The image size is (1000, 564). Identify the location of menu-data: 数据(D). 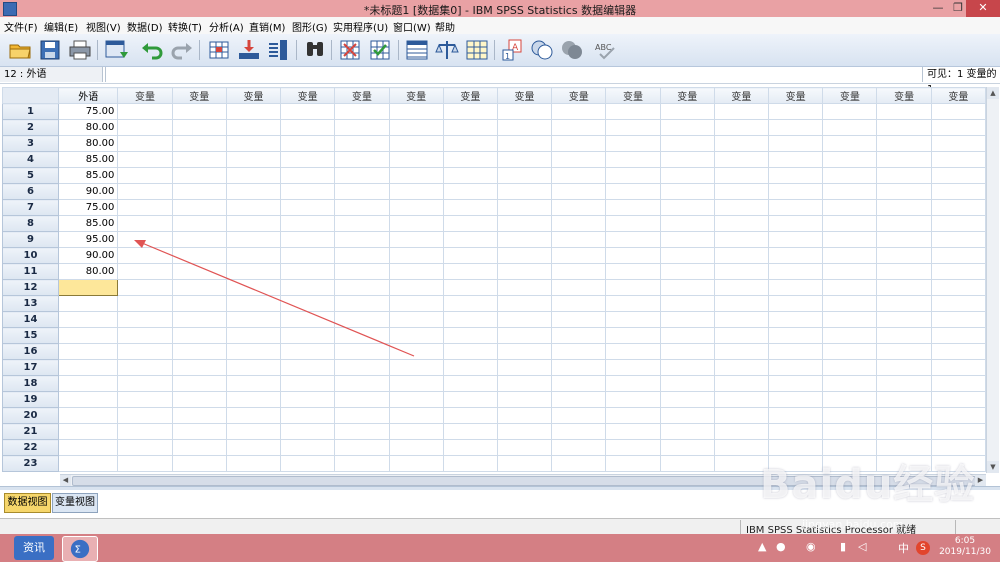
(145, 26).